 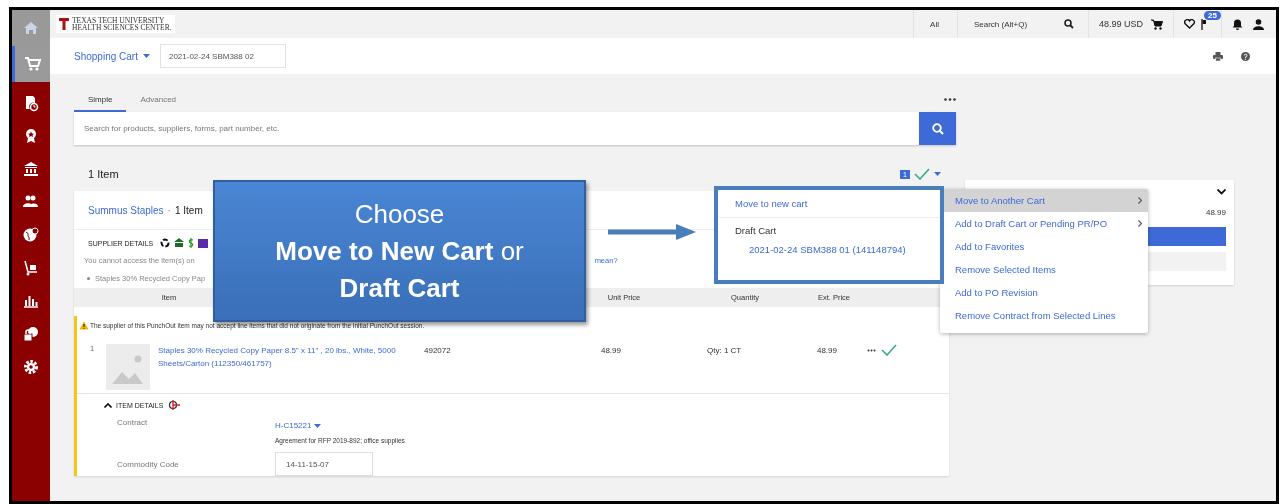 I want to click on menu-item: Add to Draft Cart or Pending PR/PO, so click(x=1044, y=223).